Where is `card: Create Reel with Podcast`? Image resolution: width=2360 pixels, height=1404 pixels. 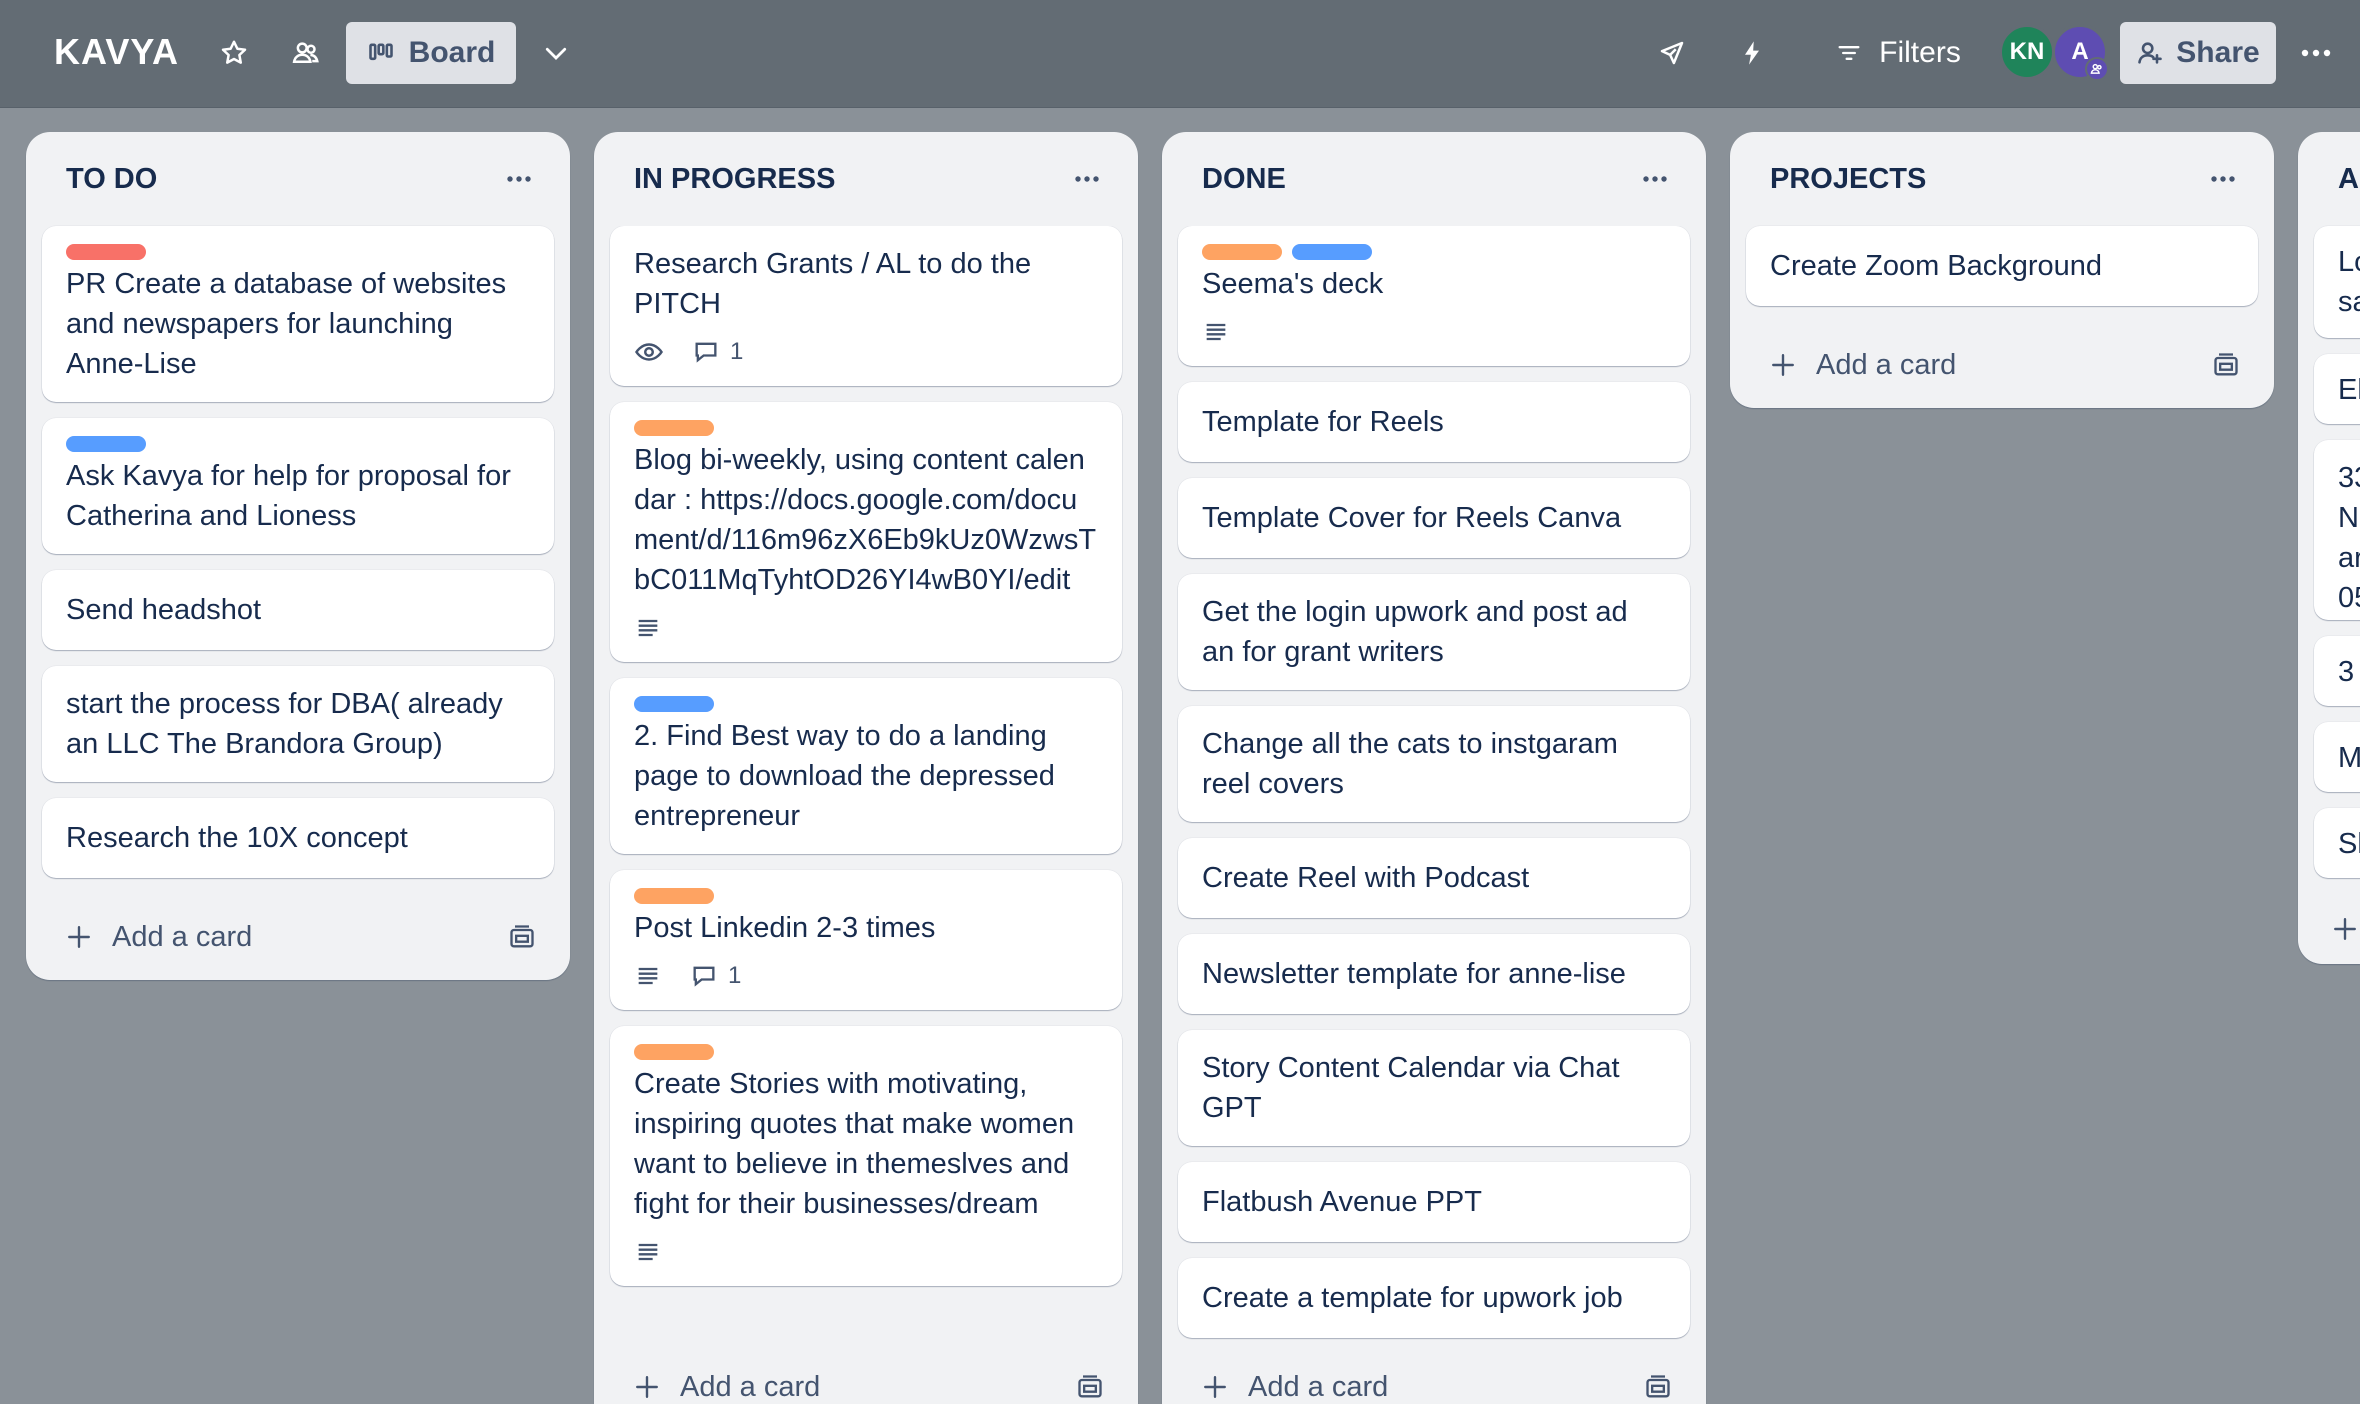 card: Create Reel with Podcast is located at coordinates (1434, 878).